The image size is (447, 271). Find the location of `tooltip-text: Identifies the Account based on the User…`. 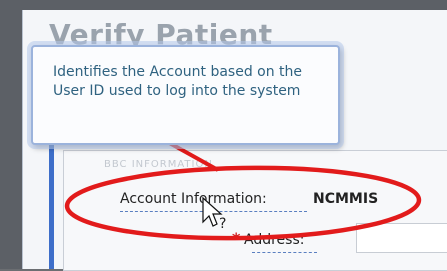

tooltip-text: Identifies the Account based on the User… is located at coordinates (178, 81).